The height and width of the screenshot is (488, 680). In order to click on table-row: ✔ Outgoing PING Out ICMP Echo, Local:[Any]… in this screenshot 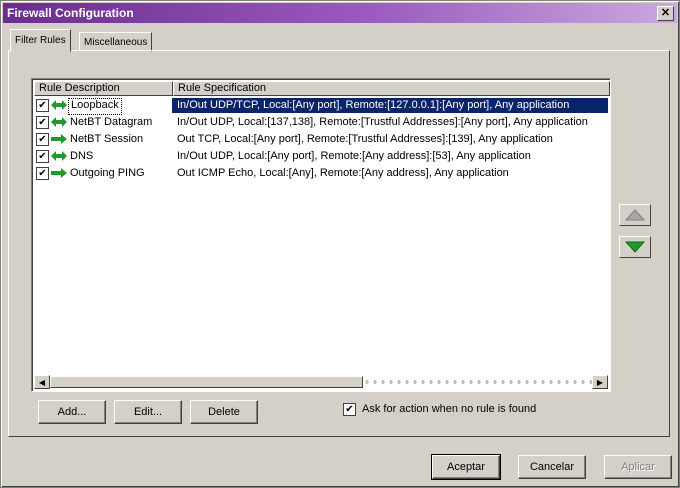, I will do `click(321, 173)`.